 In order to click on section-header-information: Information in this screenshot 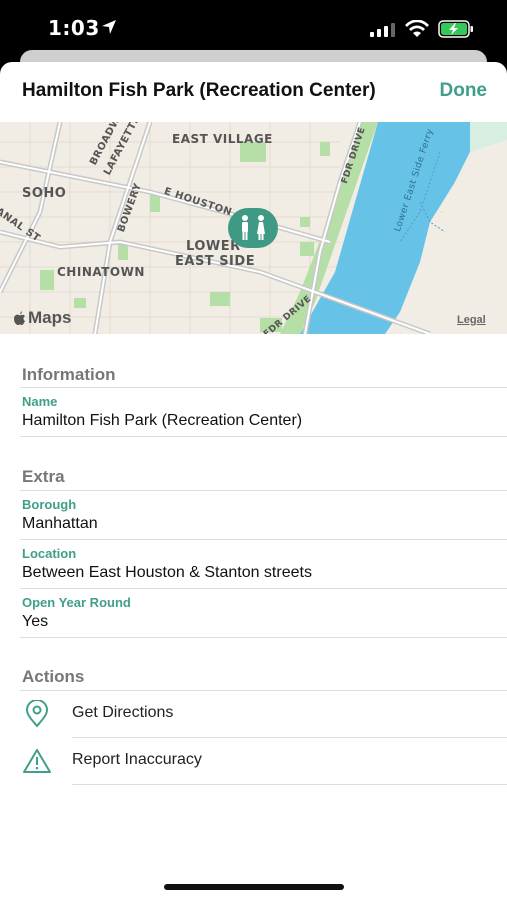, I will do `click(69, 374)`.